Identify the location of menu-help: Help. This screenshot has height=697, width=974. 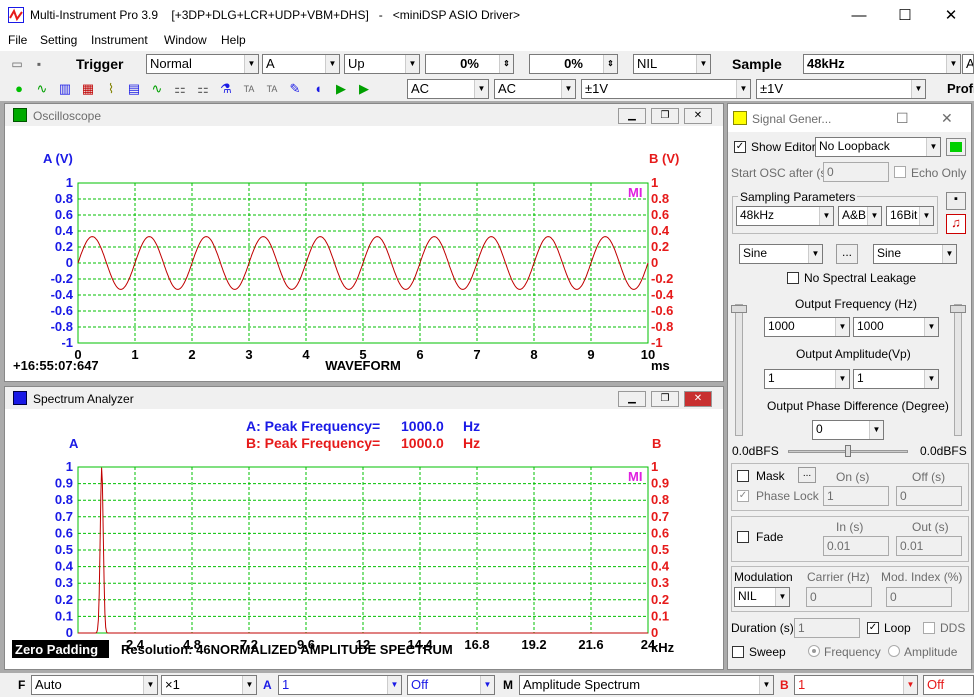
(233, 40).